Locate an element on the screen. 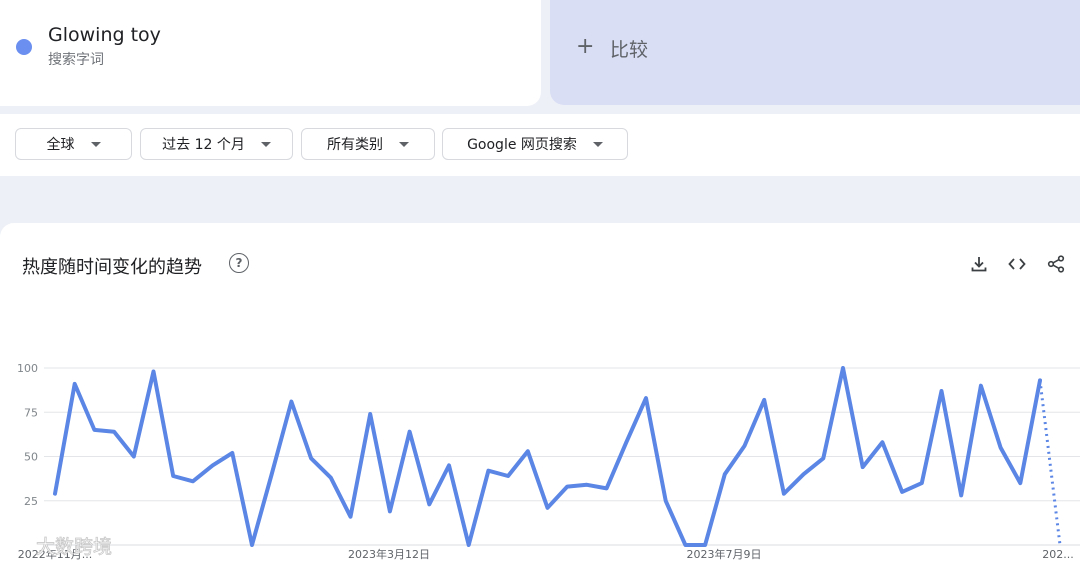 The height and width of the screenshot is (565, 1080). y-tick-label: 100 is located at coordinates (27, 368).